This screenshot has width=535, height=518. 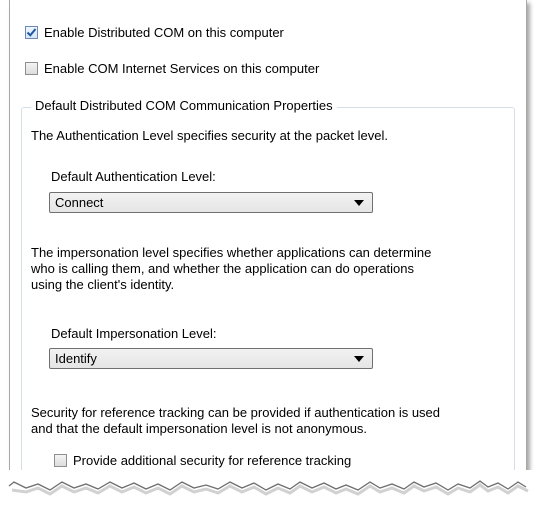 I want to click on enable-dcom-checkbox, so click(x=31, y=32).